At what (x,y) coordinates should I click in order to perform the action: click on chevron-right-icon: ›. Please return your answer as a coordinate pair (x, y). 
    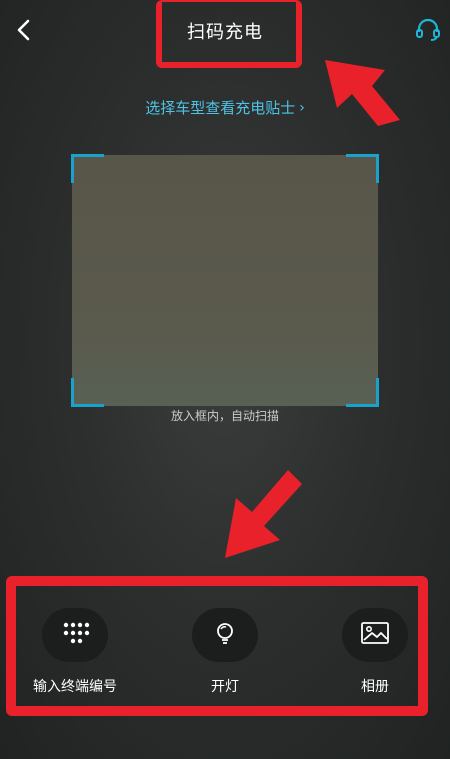
    Looking at the image, I should click on (302, 107).